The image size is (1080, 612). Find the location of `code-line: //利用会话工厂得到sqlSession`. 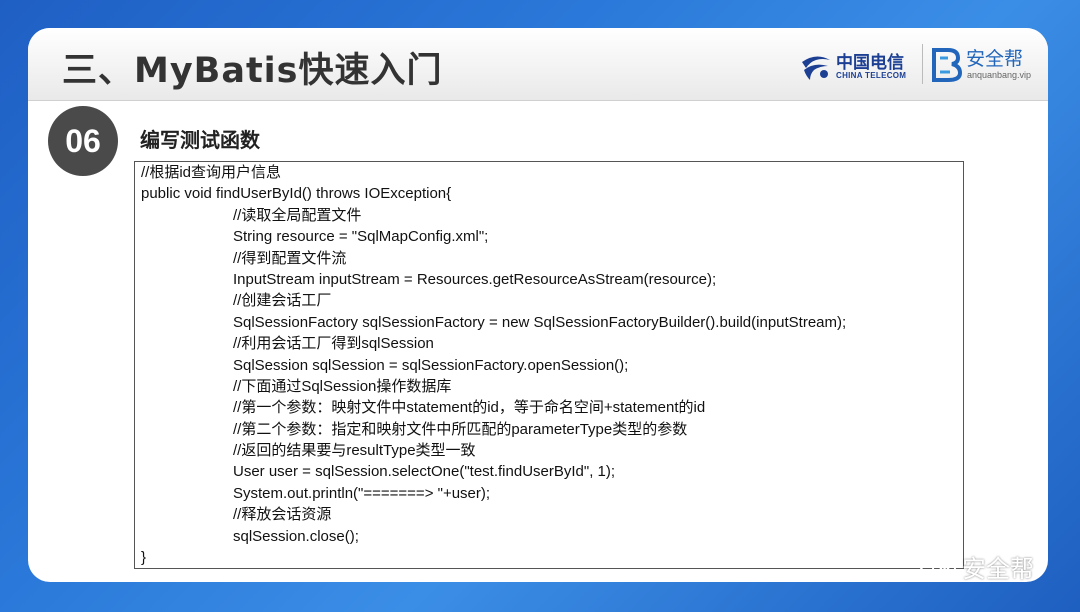

code-line: //利用会话工厂得到sqlSession is located at coordinates (333, 344).